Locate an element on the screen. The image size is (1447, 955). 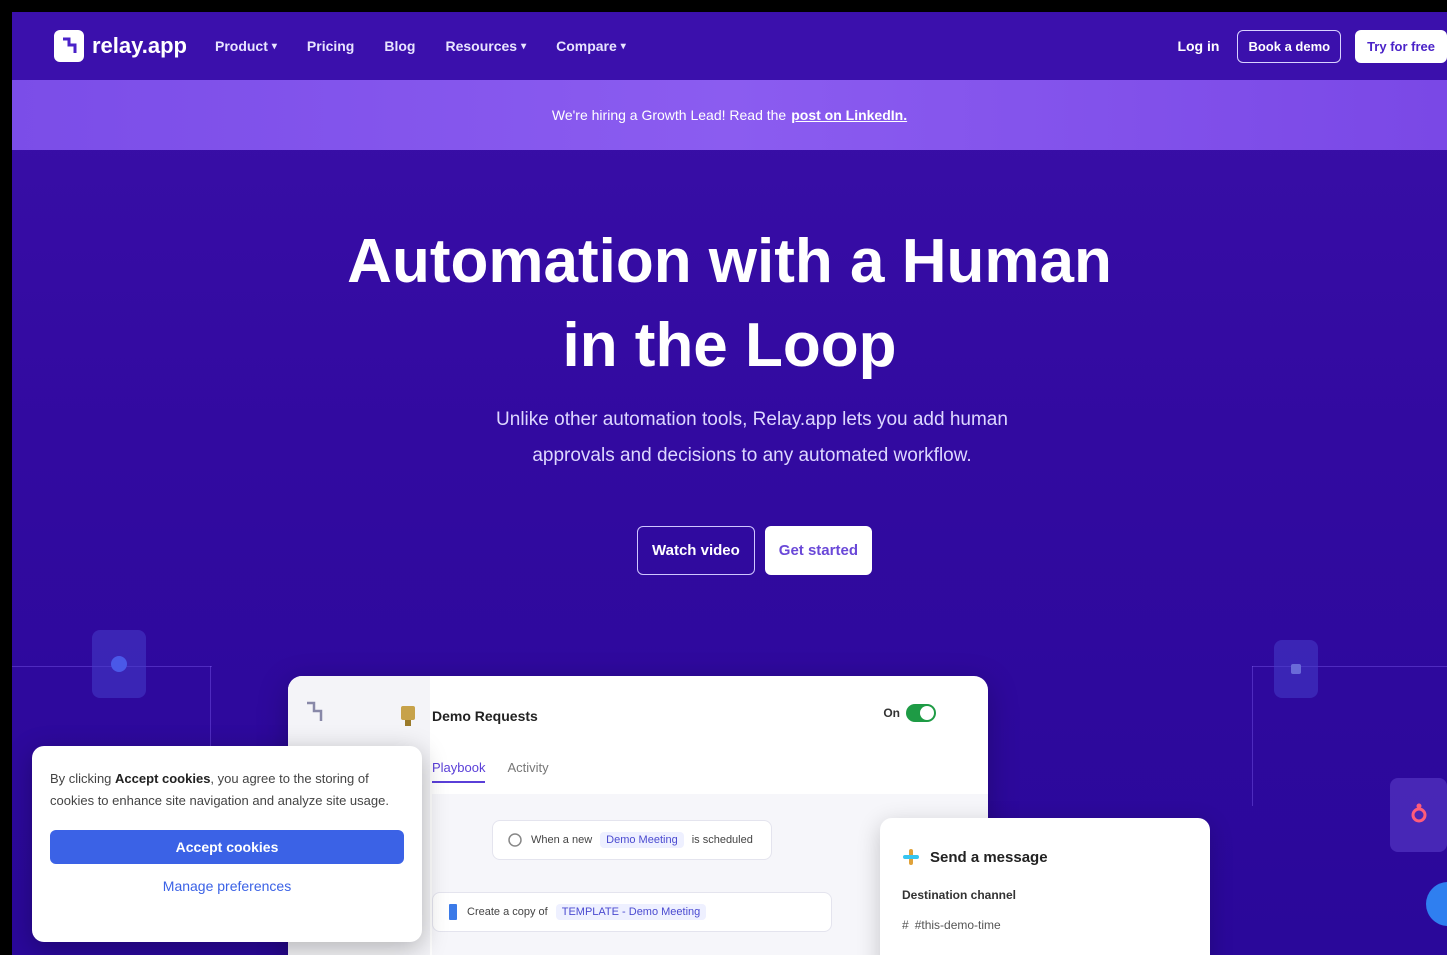
cookie-text-bold: Accept cookies is located at coordinates (163, 778).